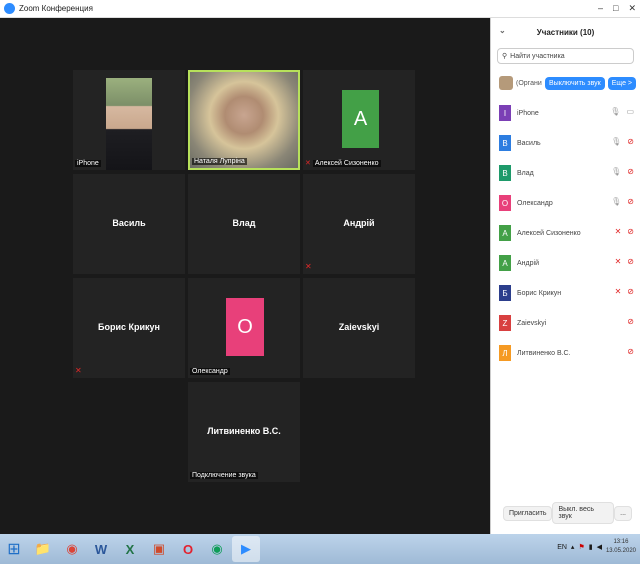 The image size is (640, 564). Describe the element at coordinates (9, 8) in the screenshot. I see `zoom-app-icon` at that location.